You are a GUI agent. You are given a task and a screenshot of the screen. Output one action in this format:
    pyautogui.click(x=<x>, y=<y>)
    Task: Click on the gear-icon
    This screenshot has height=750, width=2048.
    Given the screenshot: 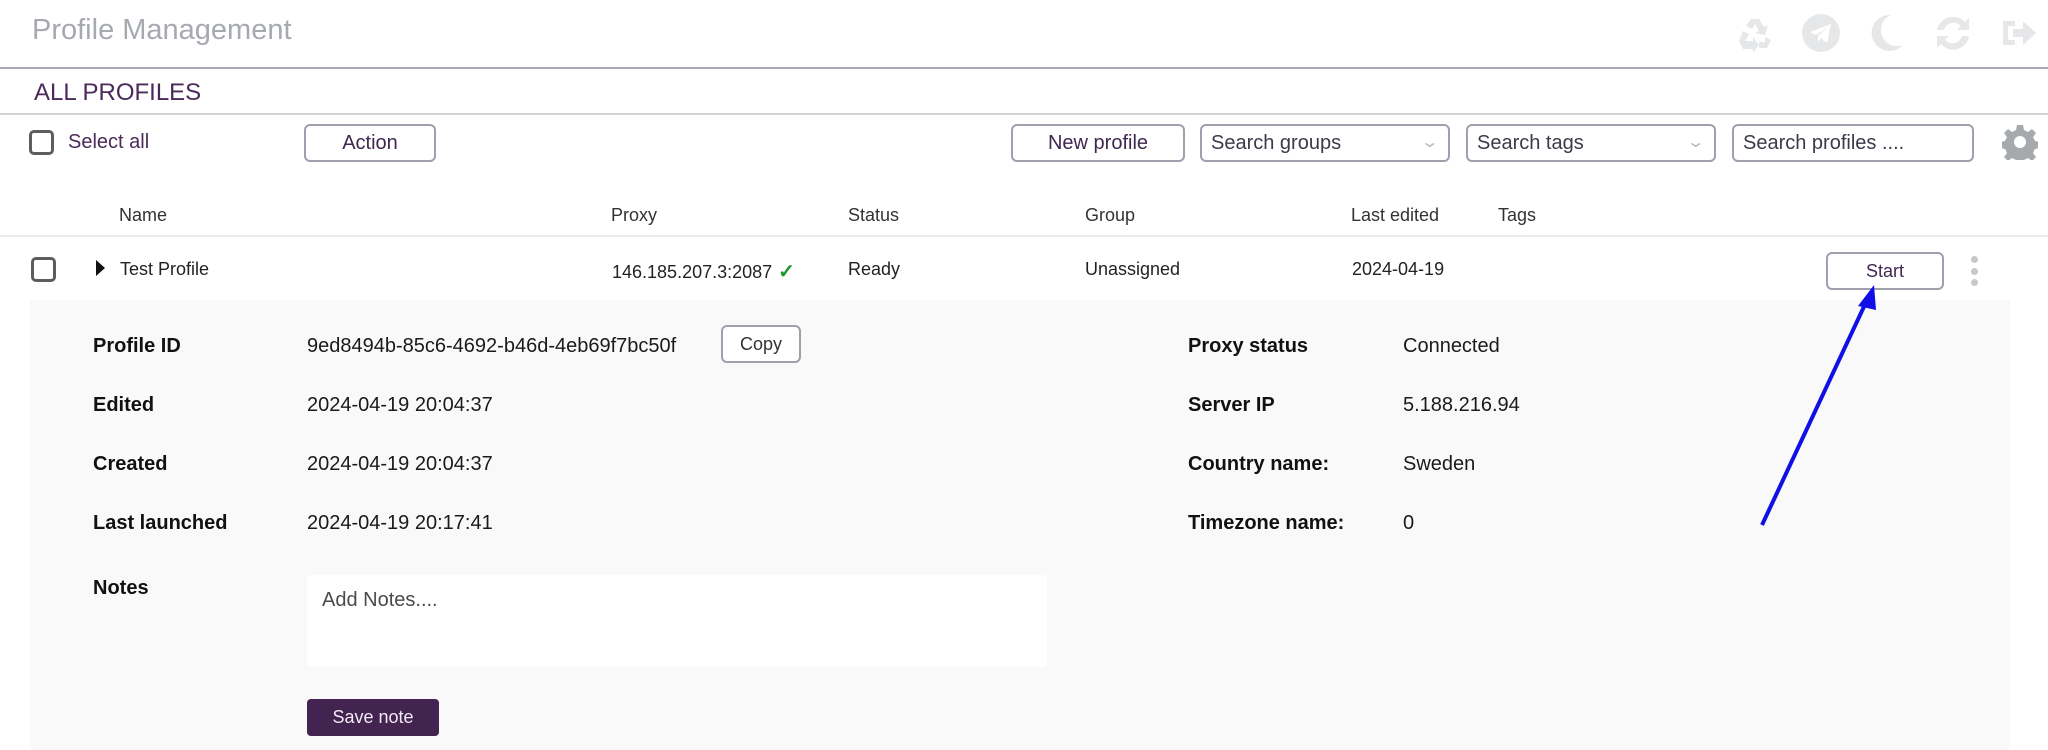 What is the action you would take?
    pyautogui.click(x=2020, y=144)
    